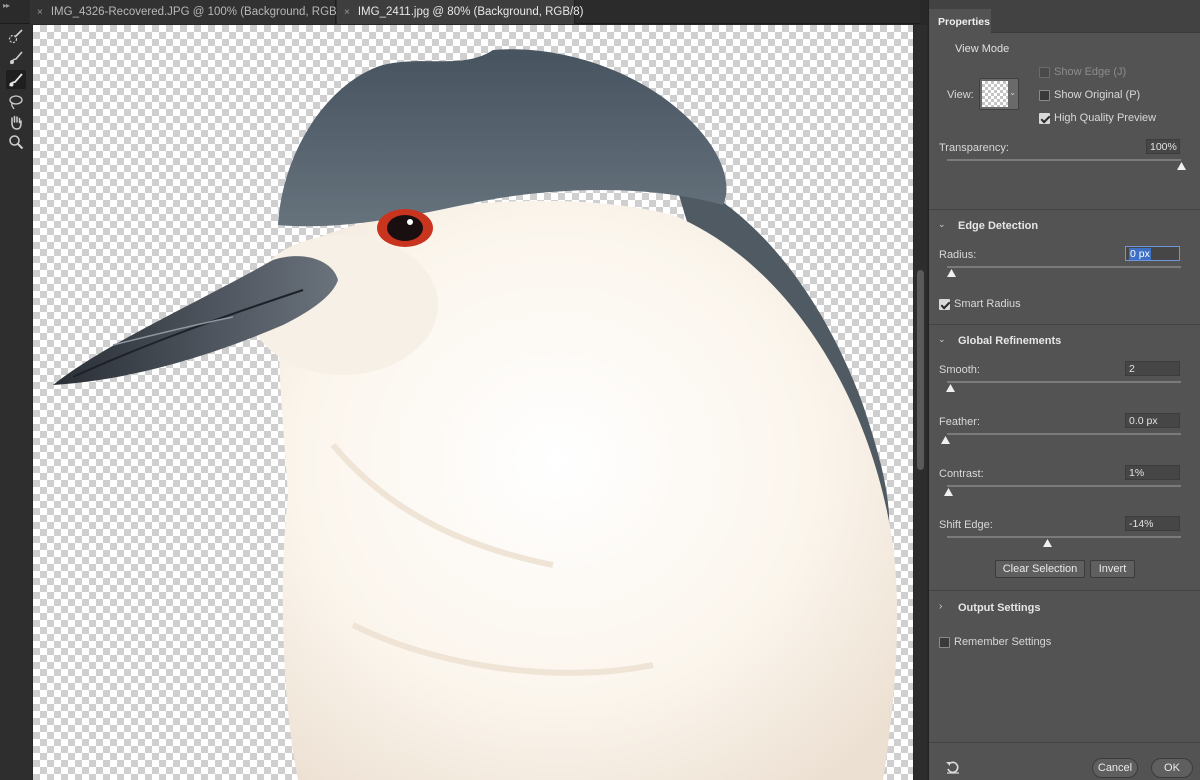  Describe the element at coordinates (1112, 569) in the screenshot. I see `invert-button: Invert` at that location.